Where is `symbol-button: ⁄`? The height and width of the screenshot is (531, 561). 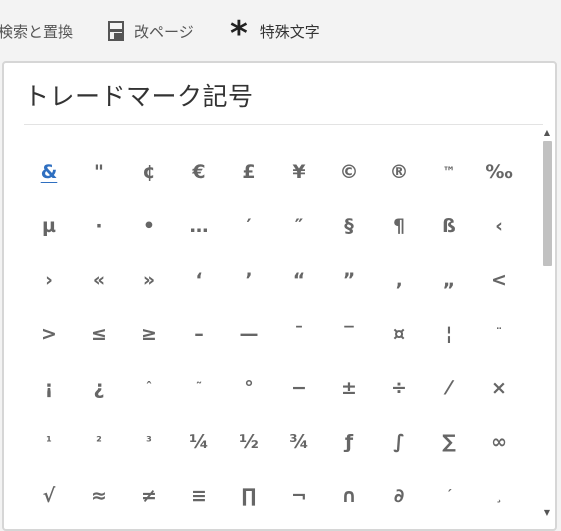
symbol-button: ⁄ is located at coordinates (449, 388).